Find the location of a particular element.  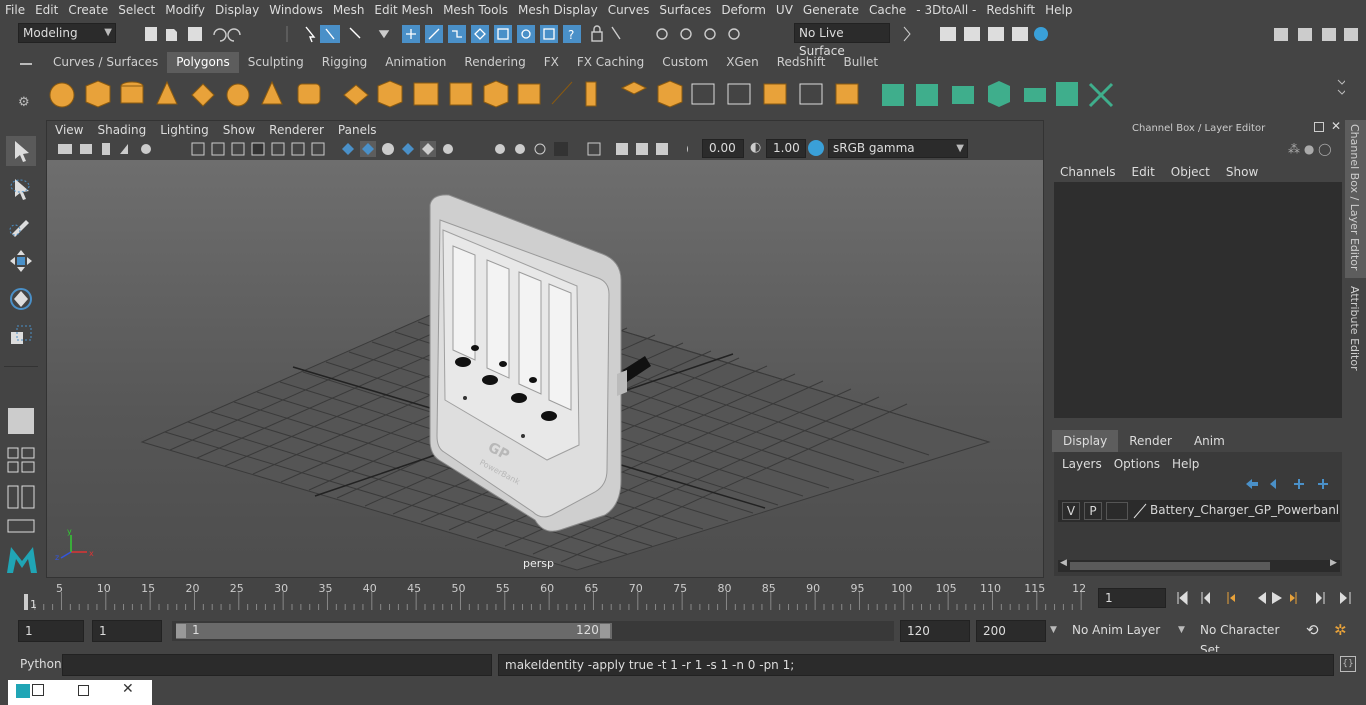

end-time-field: 200 is located at coordinates (1011, 631).